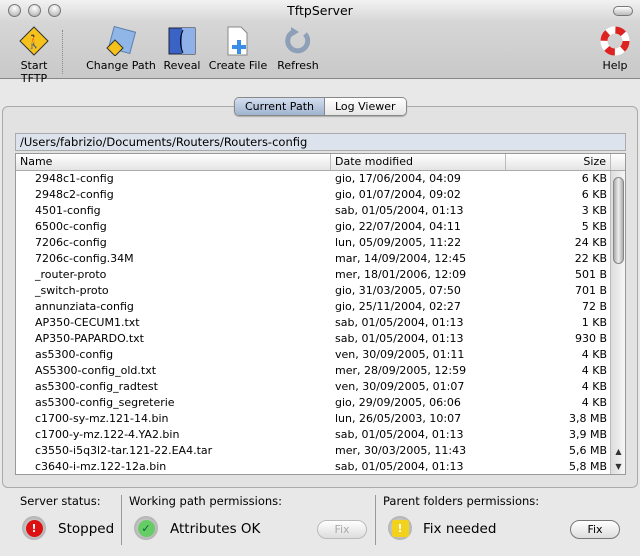 Image resolution: width=640 pixels, height=556 pixels. What do you see at coordinates (617, 322) in the screenshot?
I see `vertical-scrollbar: ▲ ▼` at bounding box center [617, 322].